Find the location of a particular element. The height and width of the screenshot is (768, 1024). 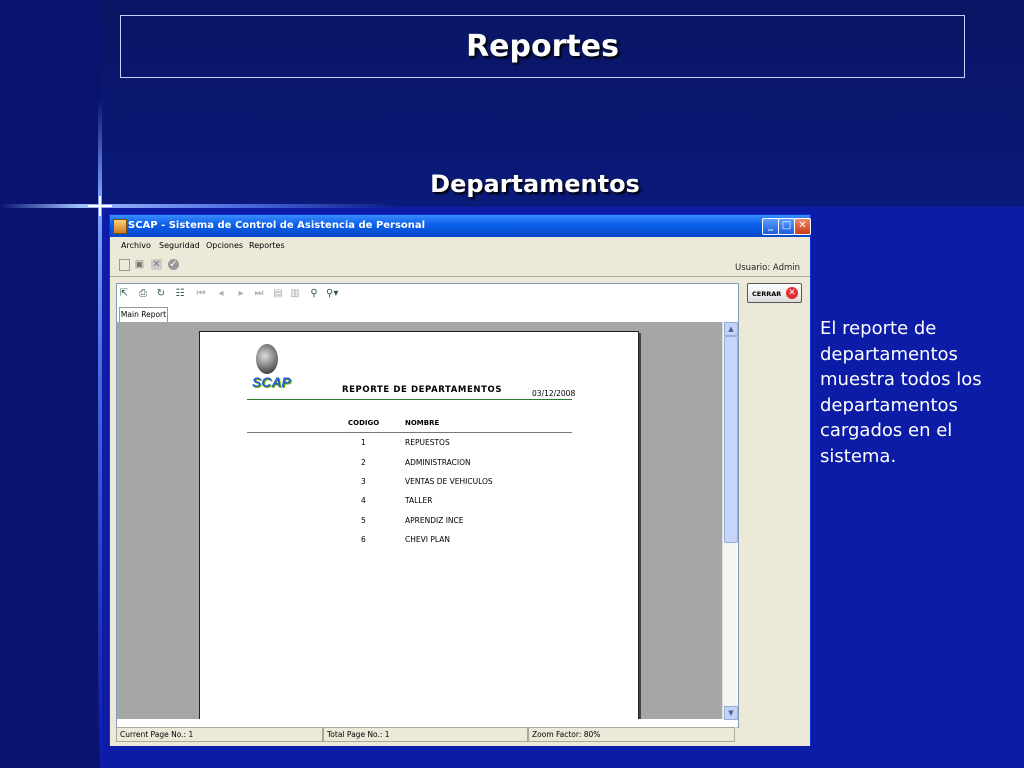

goto-page-icon: ▤ is located at coordinates (278, 294).